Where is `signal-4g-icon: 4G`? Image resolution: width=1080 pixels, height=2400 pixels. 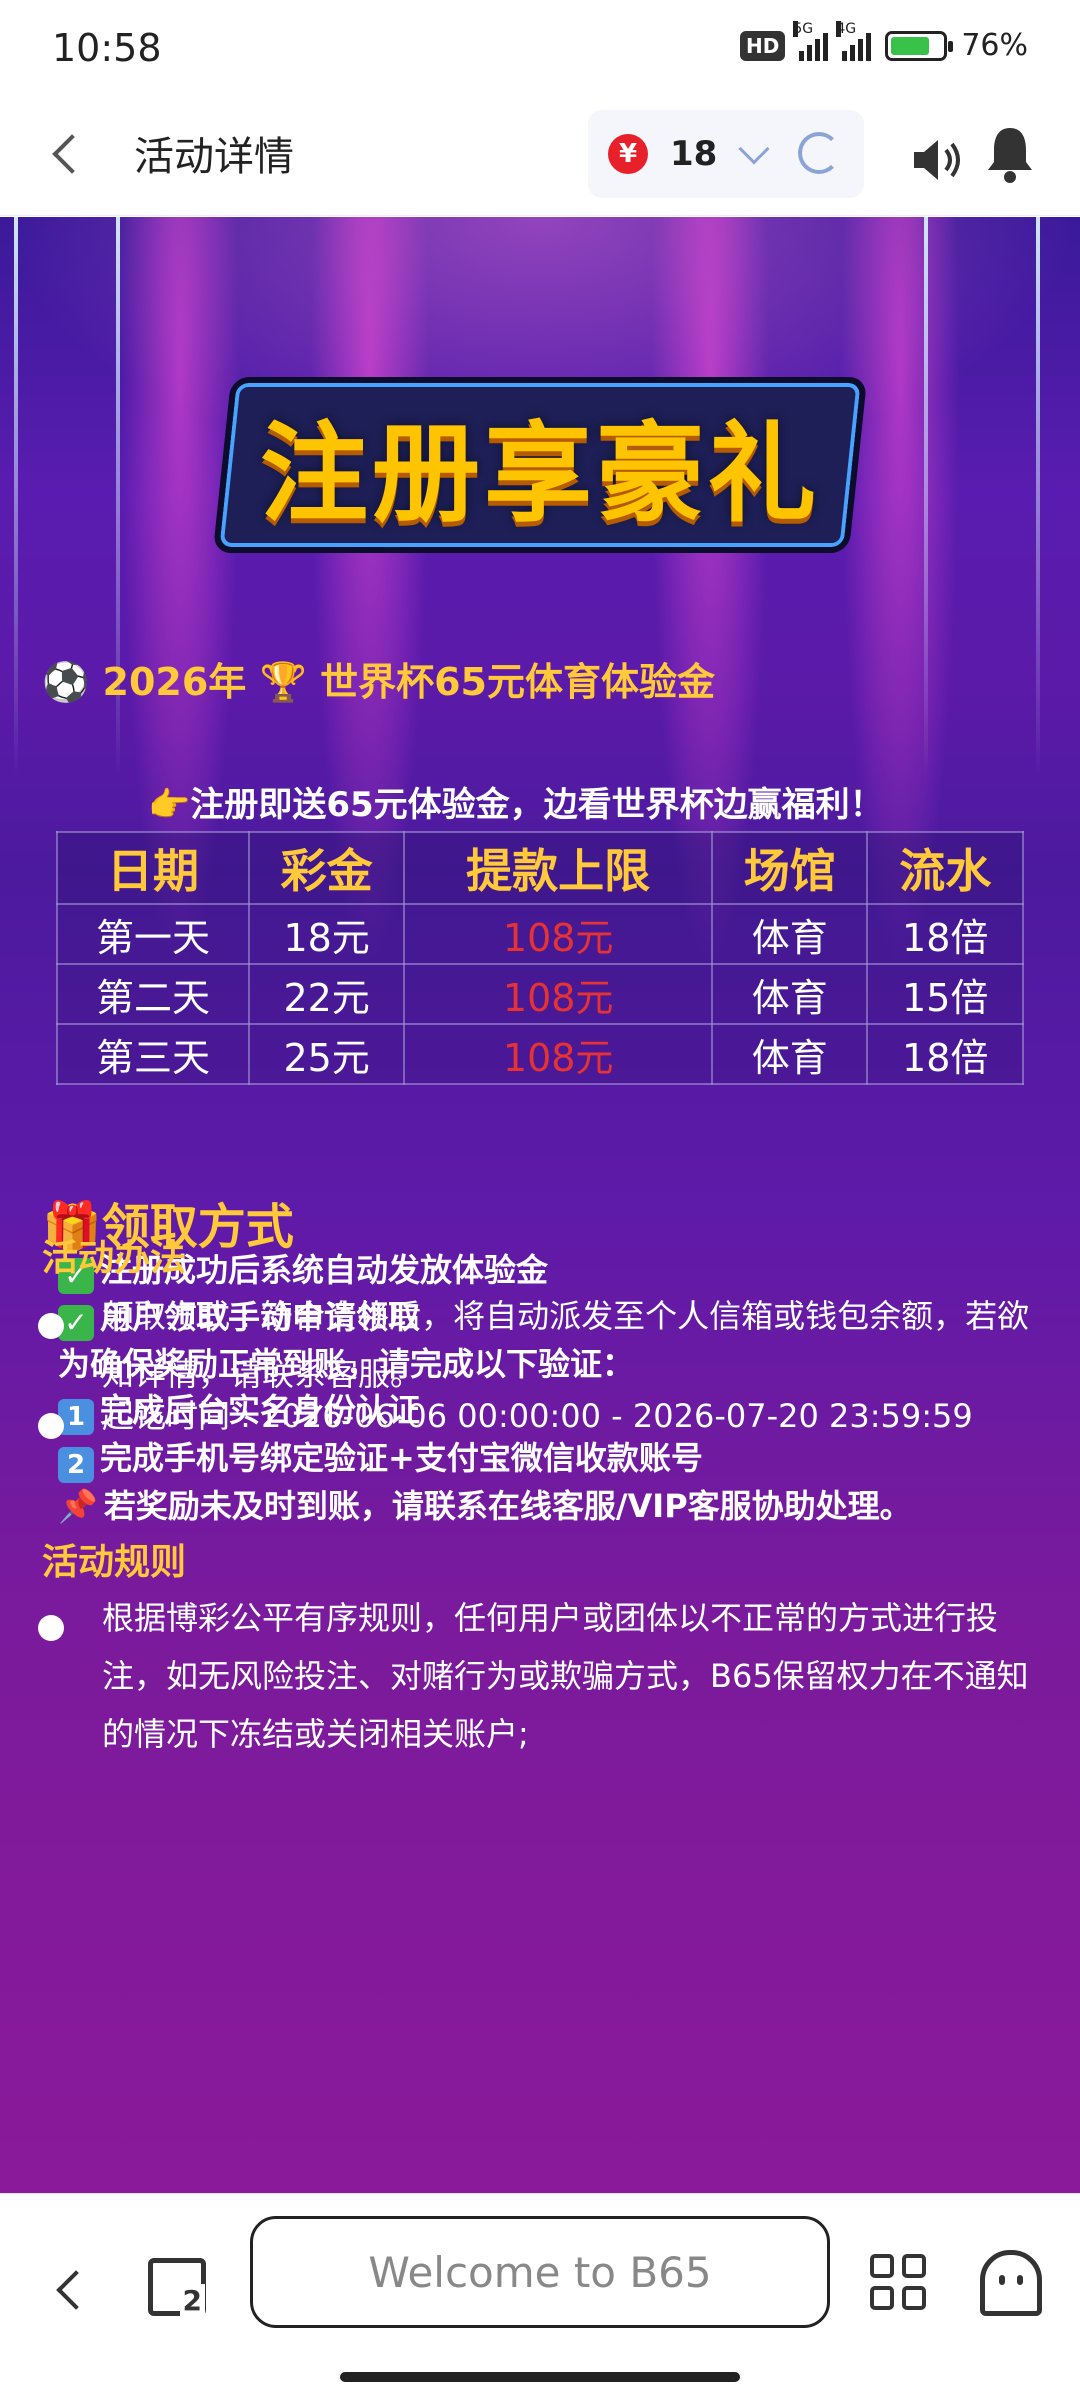
signal-4g-icon: 4G is located at coordinates (854, 40).